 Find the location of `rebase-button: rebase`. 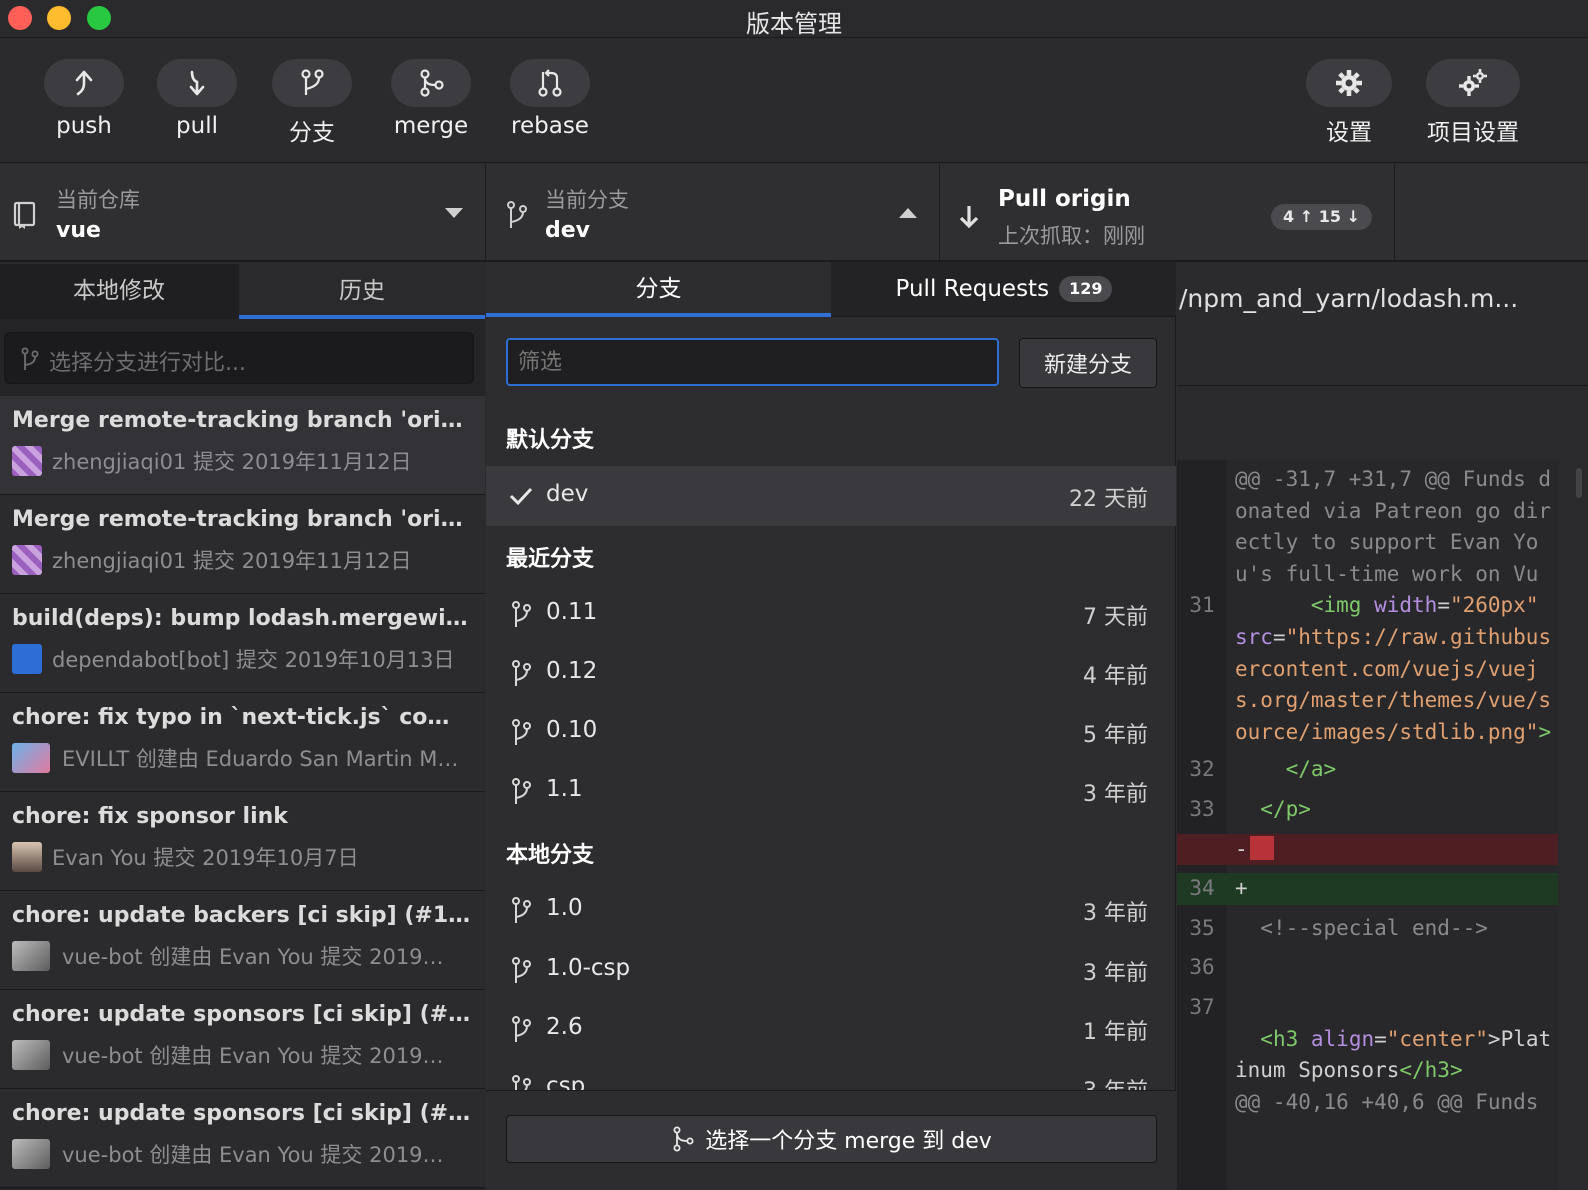

rebase-button: rebase is located at coordinates (550, 99).